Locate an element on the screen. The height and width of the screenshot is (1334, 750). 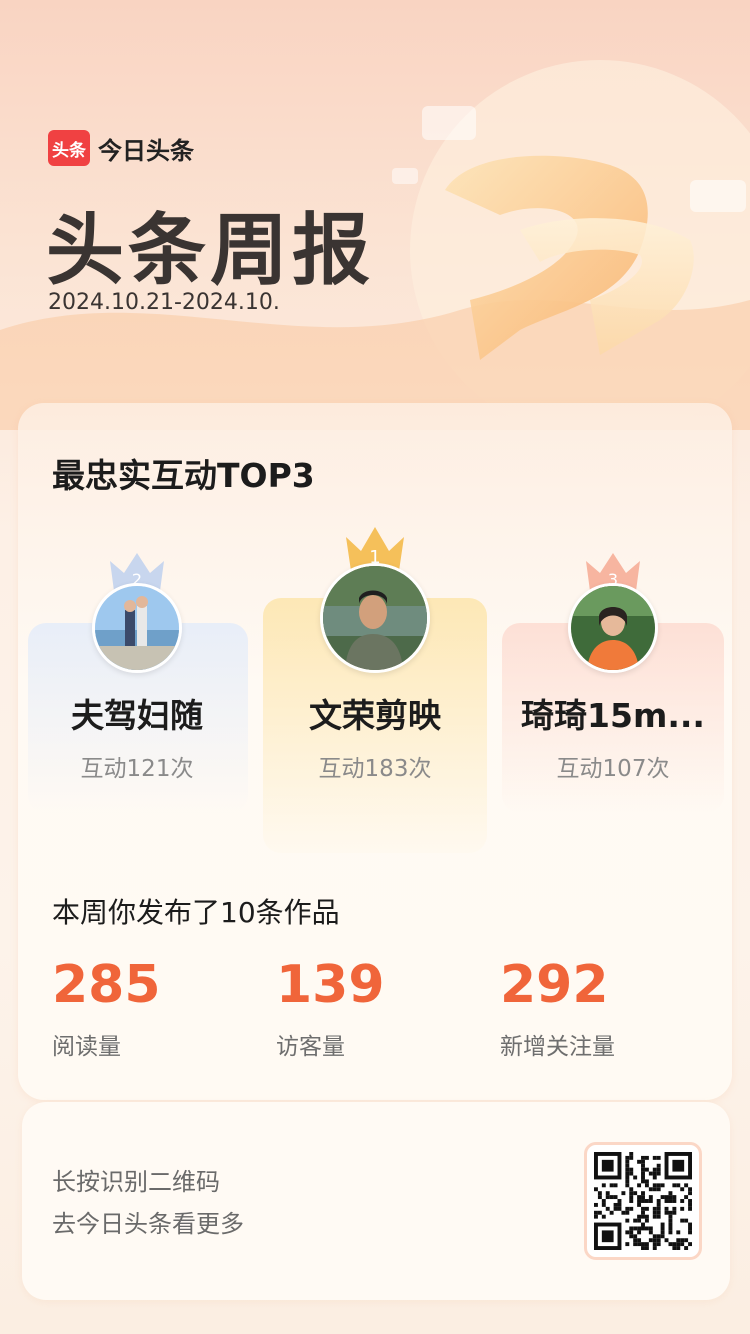
brand-logo: 头条 今日头条 is located at coordinates (121, 148).